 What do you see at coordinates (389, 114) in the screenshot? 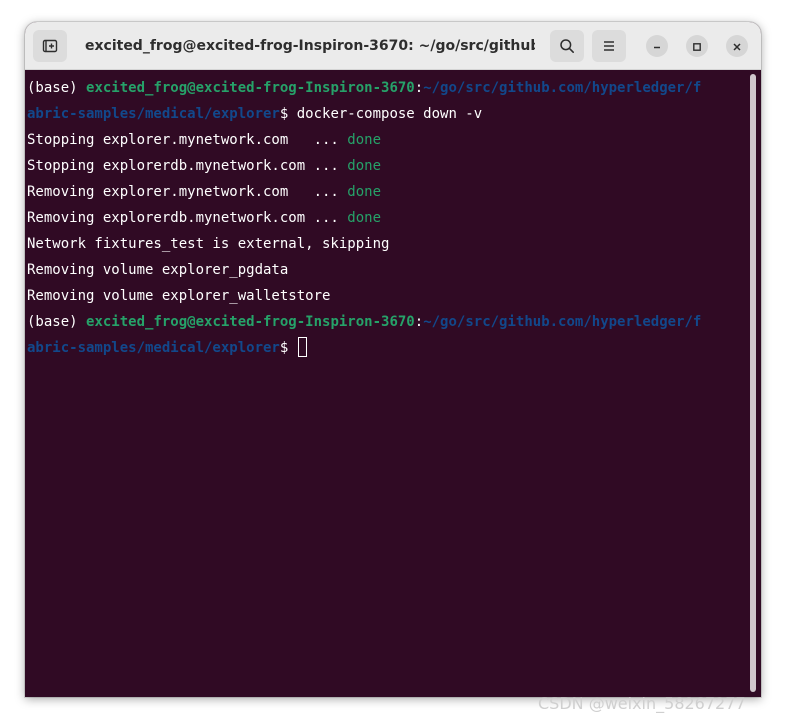
I see `command-text: docker-compose down -v` at bounding box center [389, 114].